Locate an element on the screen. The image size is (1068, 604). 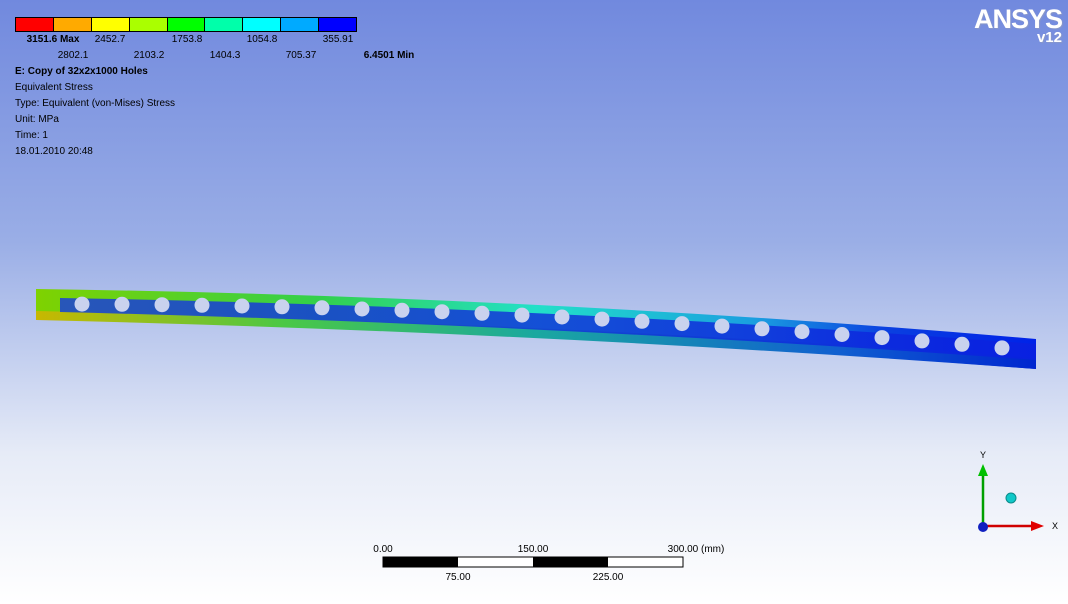
scale-label: 75.00 is located at coordinates (458, 577).